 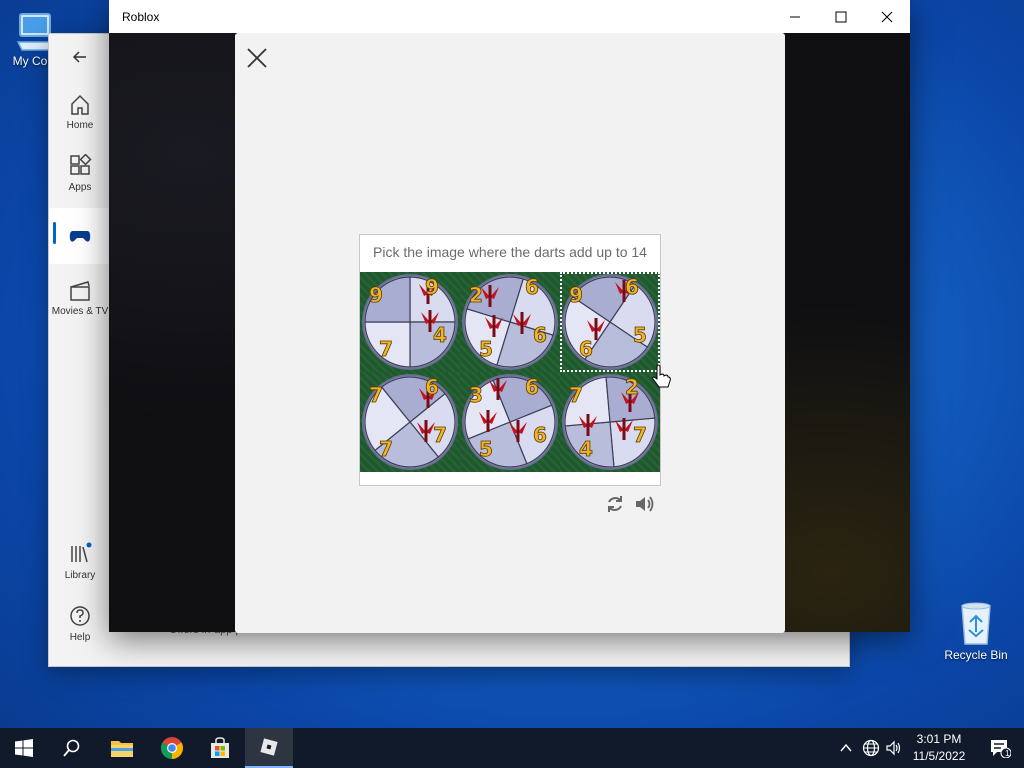 I want to click on back-arrow-icon, so click(x=79, y=57).